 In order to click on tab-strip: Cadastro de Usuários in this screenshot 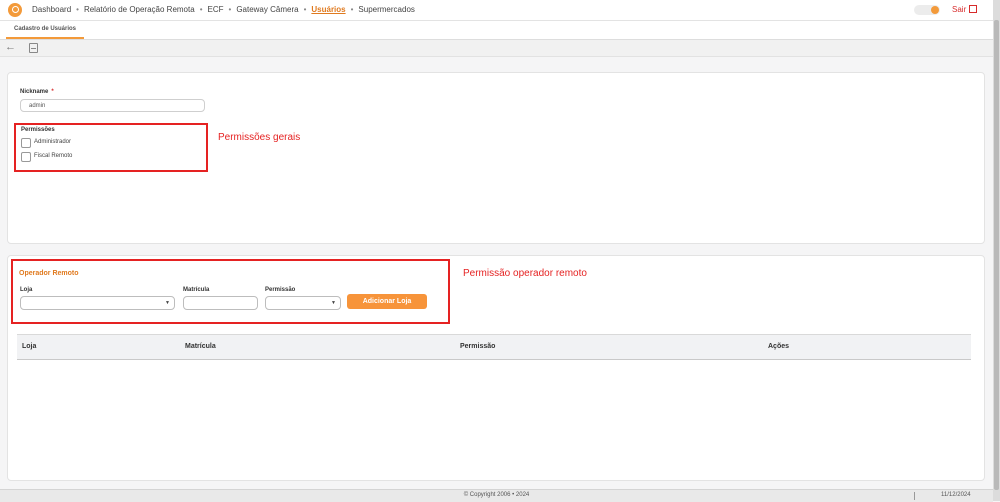, I will do `click(496, 30)`.